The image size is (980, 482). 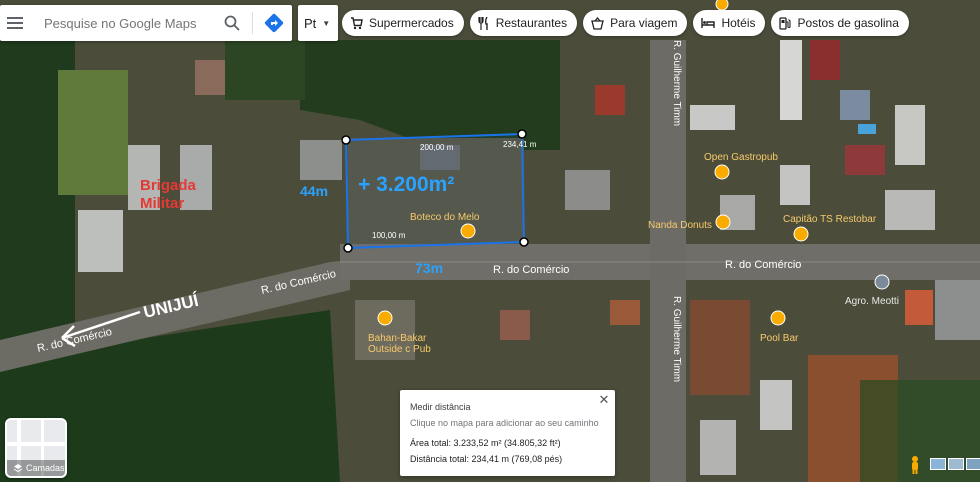 What do you see at coordinates (36, 448) in the screenshot?
I see `layers-button: Camadas` at bounding box center [36, 448].